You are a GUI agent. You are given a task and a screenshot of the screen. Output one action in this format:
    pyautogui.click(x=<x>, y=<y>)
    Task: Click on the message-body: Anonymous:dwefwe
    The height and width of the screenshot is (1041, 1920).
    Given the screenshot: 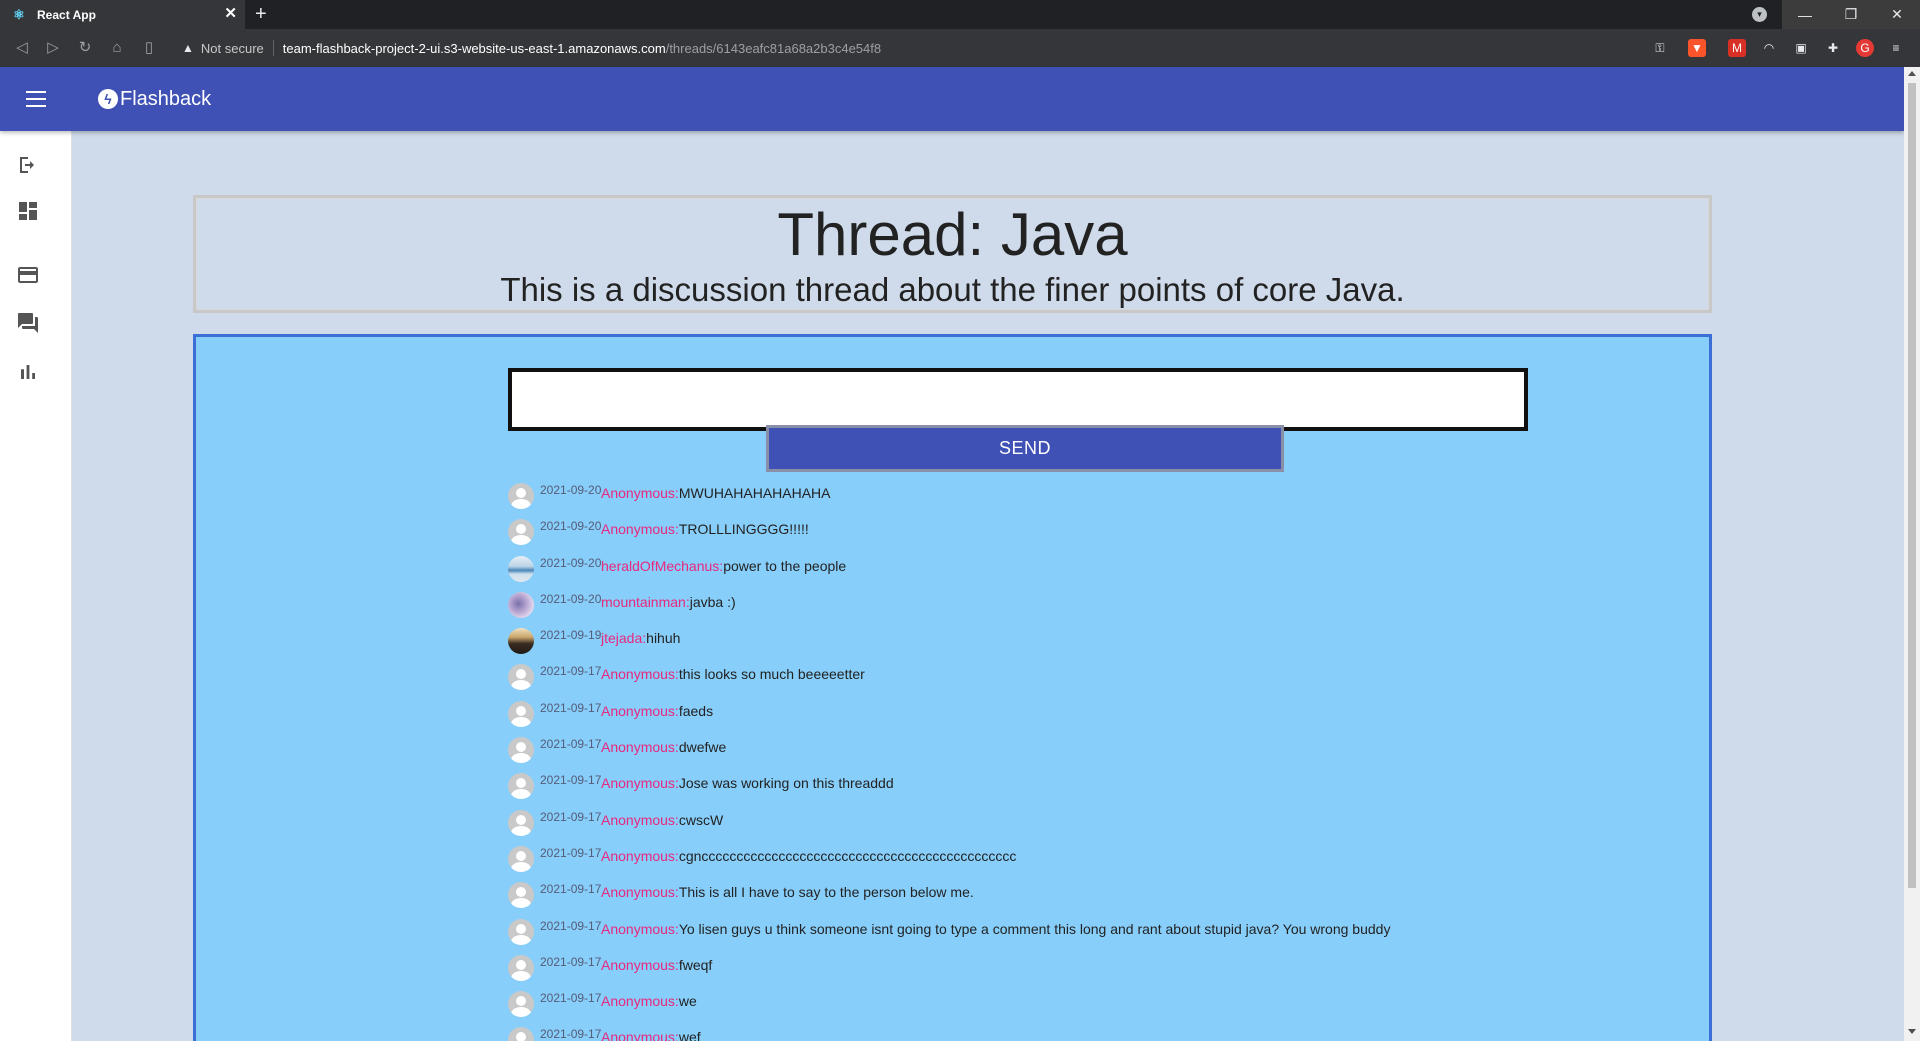 What is the action you would take?
    pyautogui.click(x=663, y=747)
    